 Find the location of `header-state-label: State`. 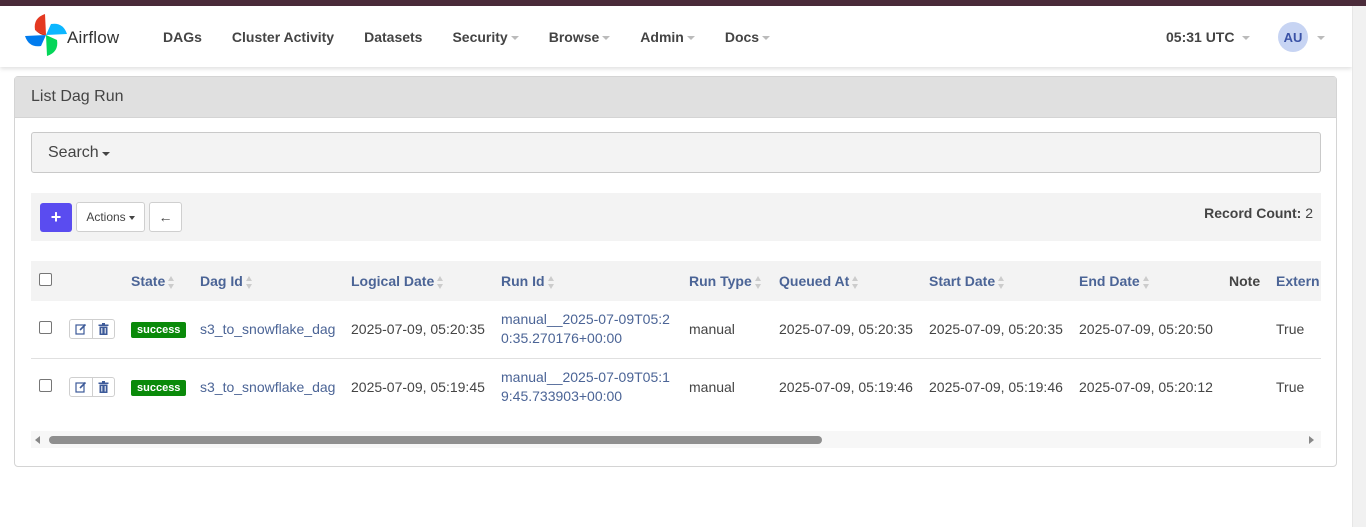

header-state-label: State is located at coordinates (148, 281).